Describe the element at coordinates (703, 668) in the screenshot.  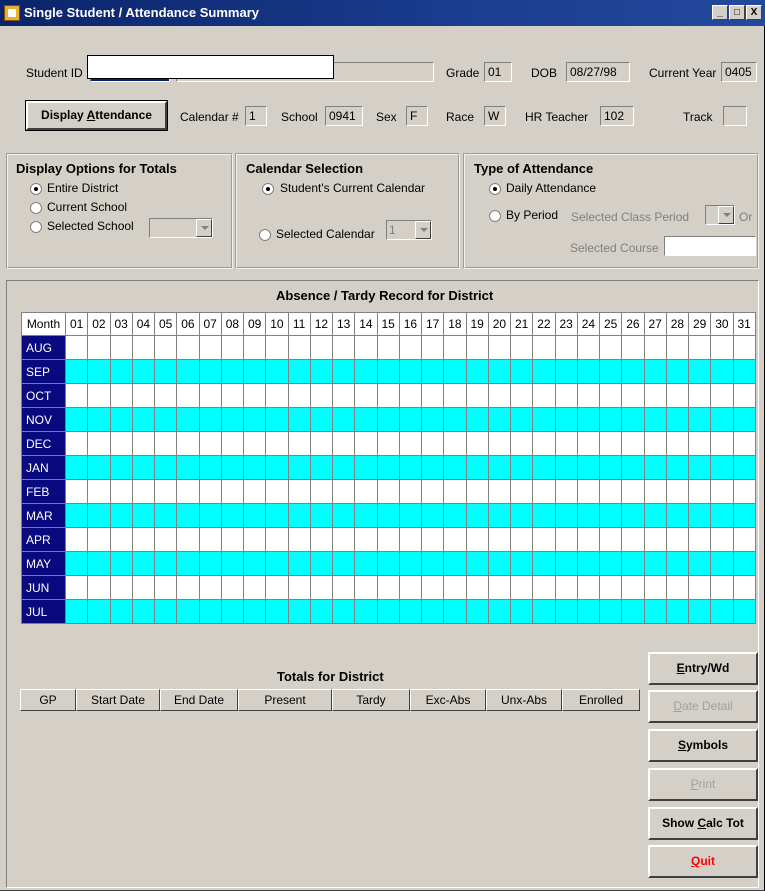
I see `entry-button: Entry/Wd` at that location.